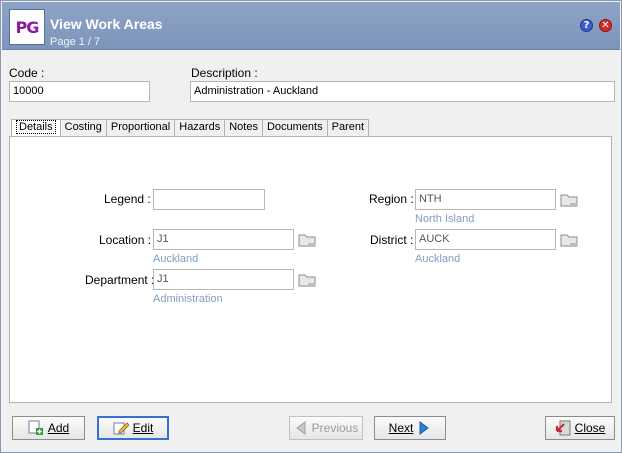 The height and width of the screenshot is (453, 622). What do you see at coordinates (120, 280) in the screenshot?
I see `department-label: Department :` at bounding box center [120, 280].